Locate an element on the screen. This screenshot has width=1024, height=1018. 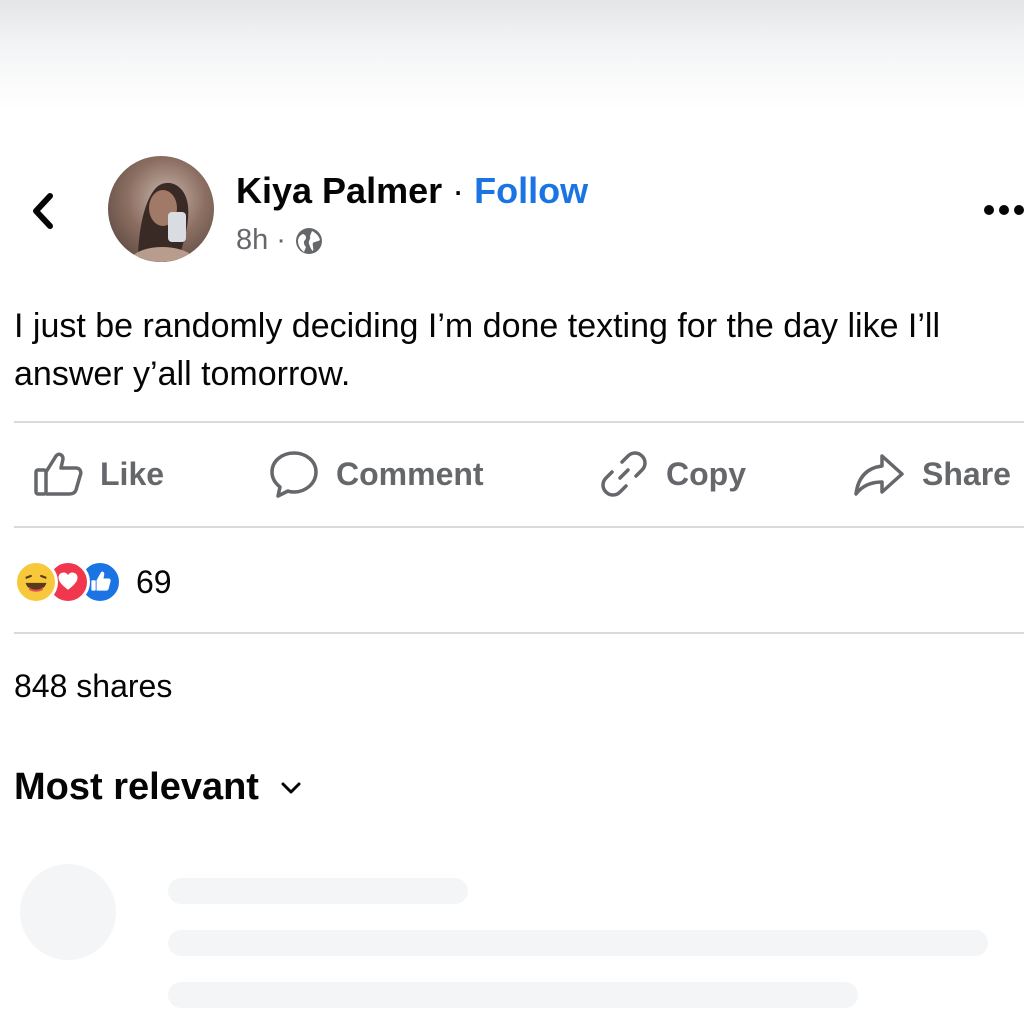
sort-label: Most relevant is located at coordinates (136, 787).